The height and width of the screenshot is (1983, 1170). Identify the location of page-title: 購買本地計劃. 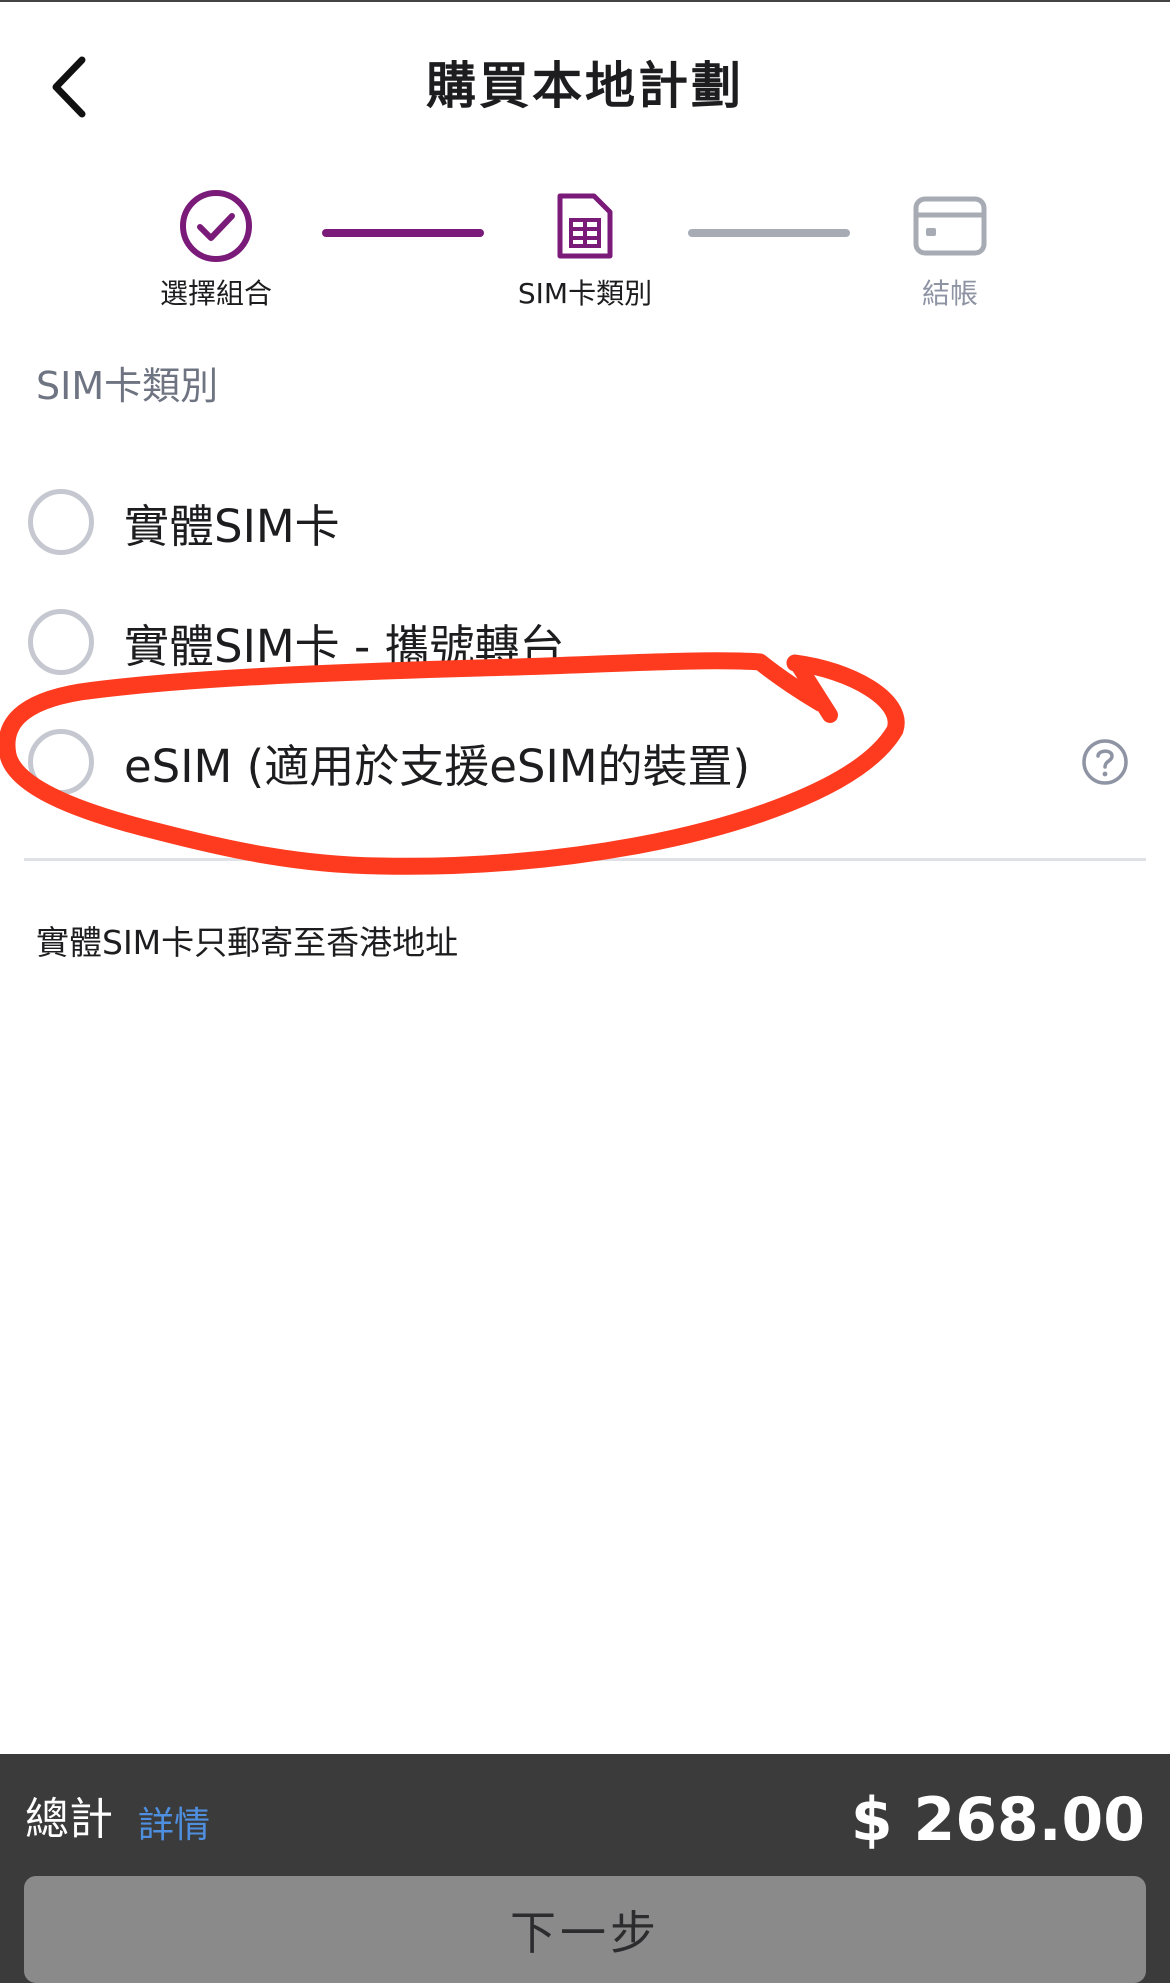
(585, 86).